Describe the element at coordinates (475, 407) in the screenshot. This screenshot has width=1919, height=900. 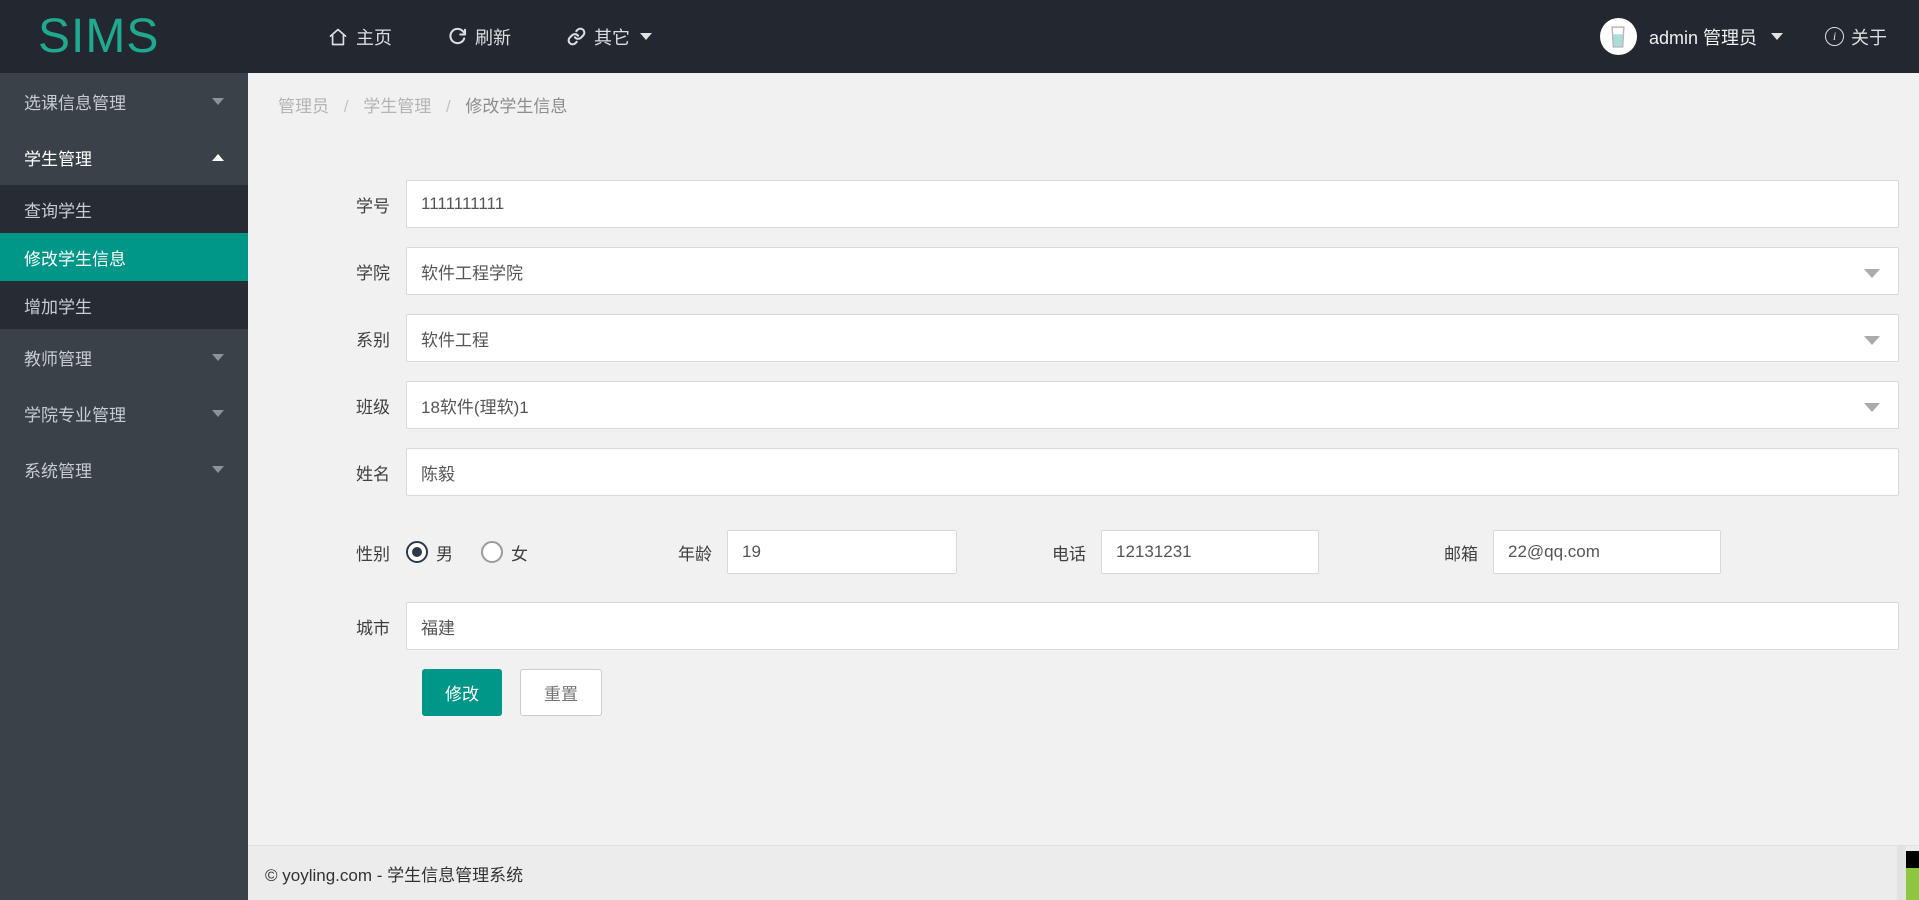
I see `class-select-value: 18软件(理软)1` at that location.